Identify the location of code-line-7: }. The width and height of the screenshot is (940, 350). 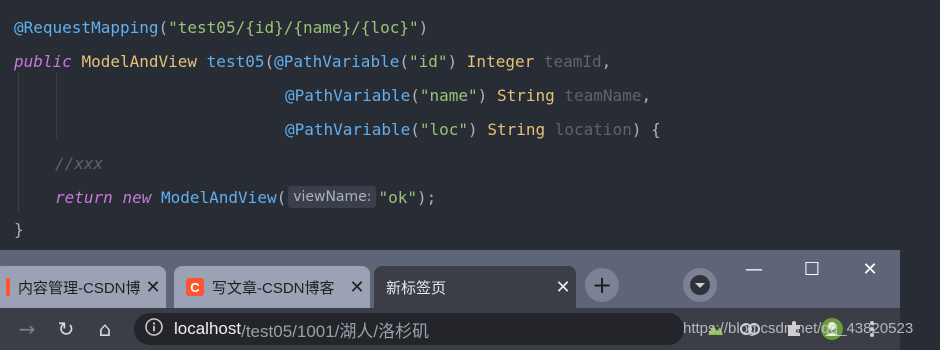
(19, 230).